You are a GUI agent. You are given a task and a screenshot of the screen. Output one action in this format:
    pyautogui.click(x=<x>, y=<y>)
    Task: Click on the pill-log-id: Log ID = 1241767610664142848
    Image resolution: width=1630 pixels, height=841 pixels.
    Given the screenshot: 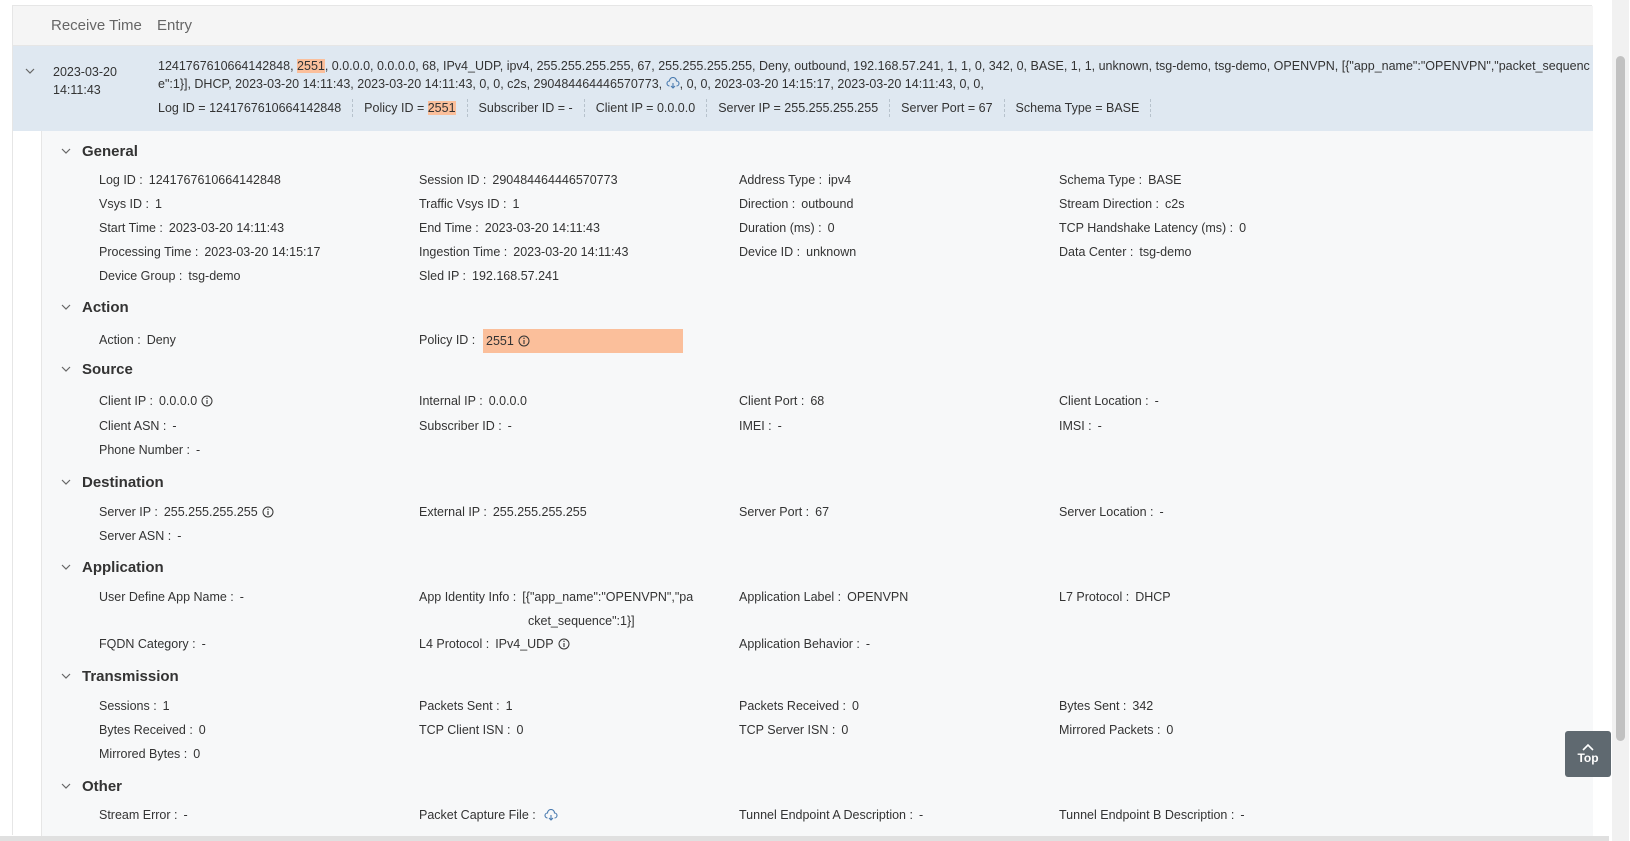 What is the action you would take?
    pyautogui.click(x=256, y=108)
    